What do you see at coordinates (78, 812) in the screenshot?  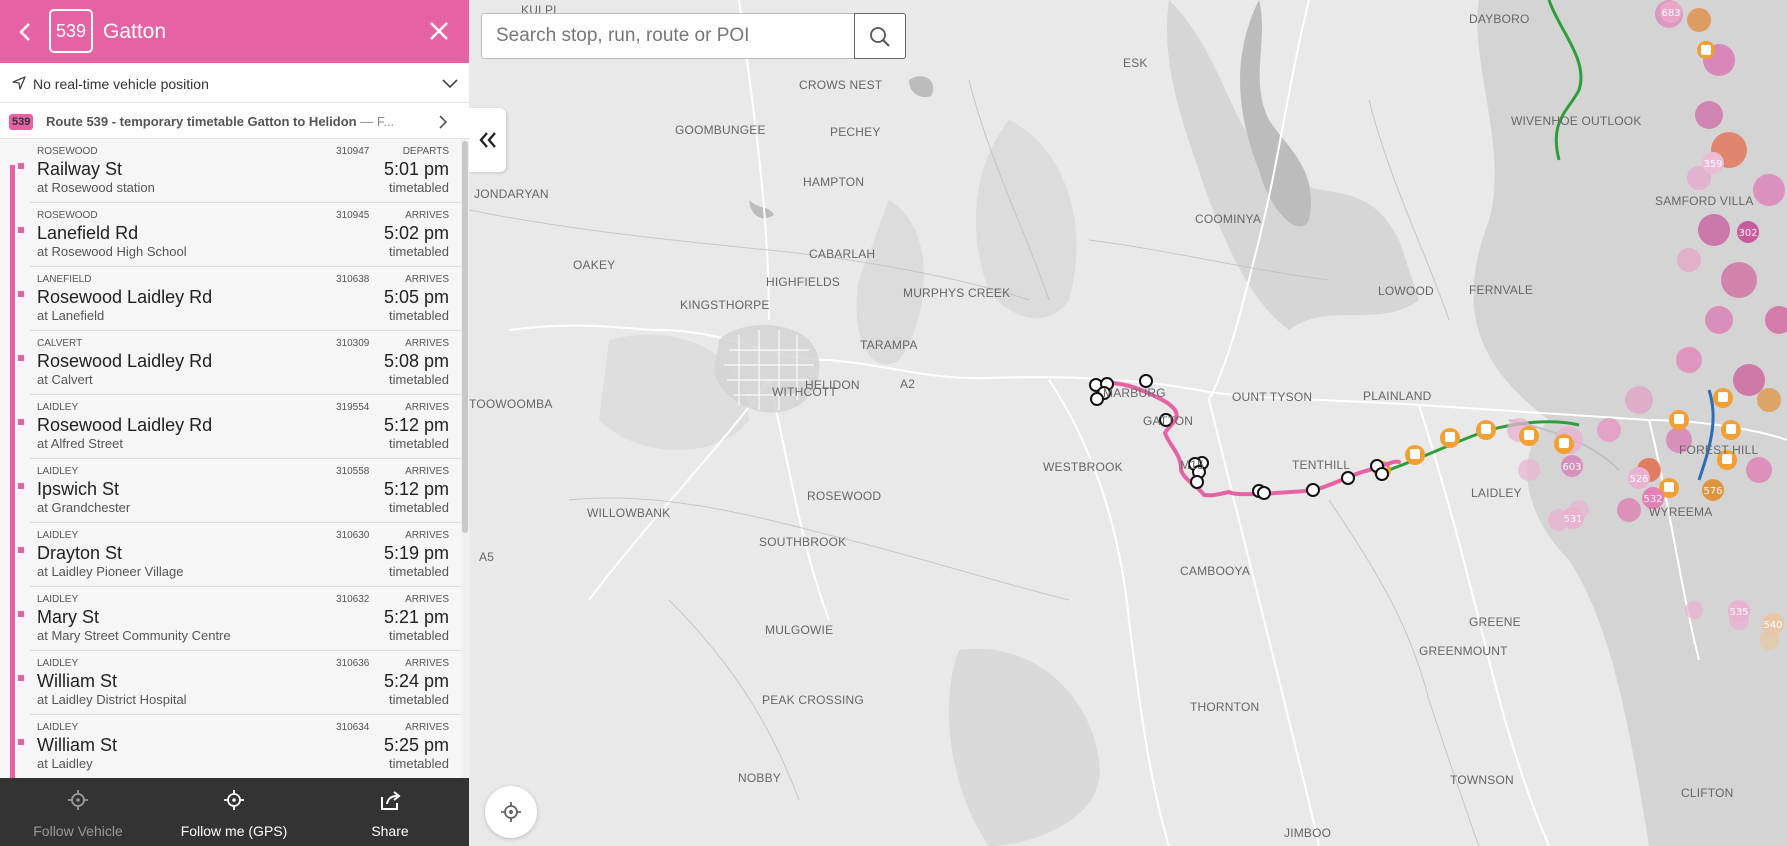 I see `follow-vehicle-button: Follow Vehicle` at bounding box center [78, 812].